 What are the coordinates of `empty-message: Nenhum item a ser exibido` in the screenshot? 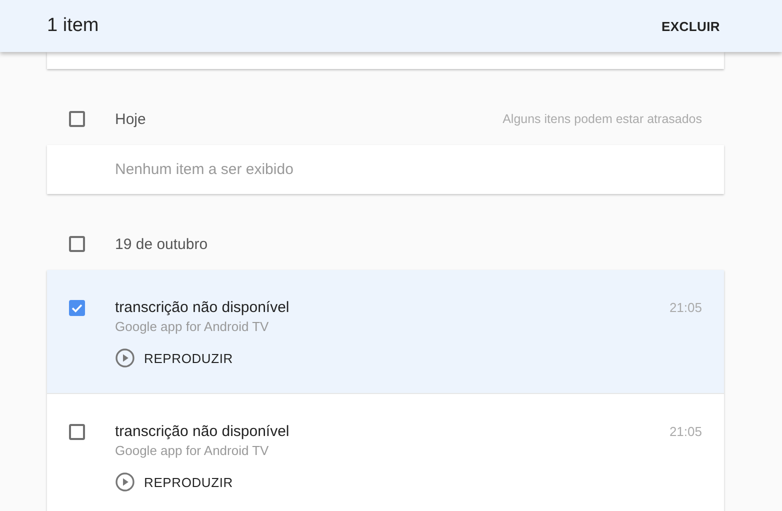 It's located at (204, 169).